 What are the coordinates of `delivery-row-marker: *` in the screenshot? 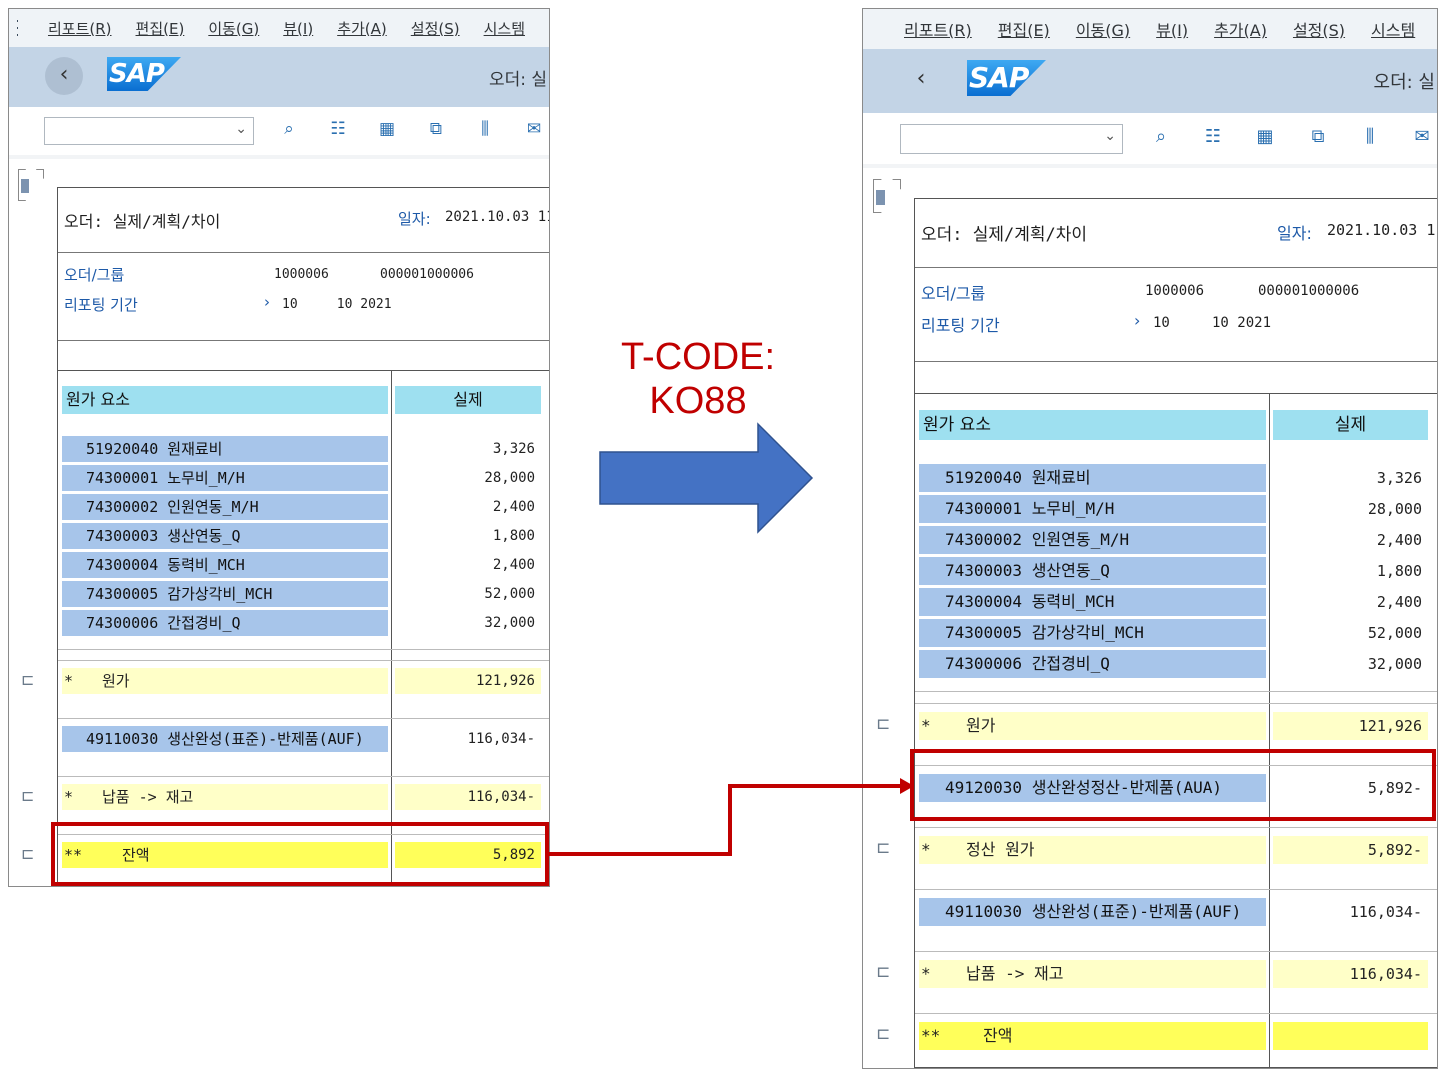 It's located at (69, 797).